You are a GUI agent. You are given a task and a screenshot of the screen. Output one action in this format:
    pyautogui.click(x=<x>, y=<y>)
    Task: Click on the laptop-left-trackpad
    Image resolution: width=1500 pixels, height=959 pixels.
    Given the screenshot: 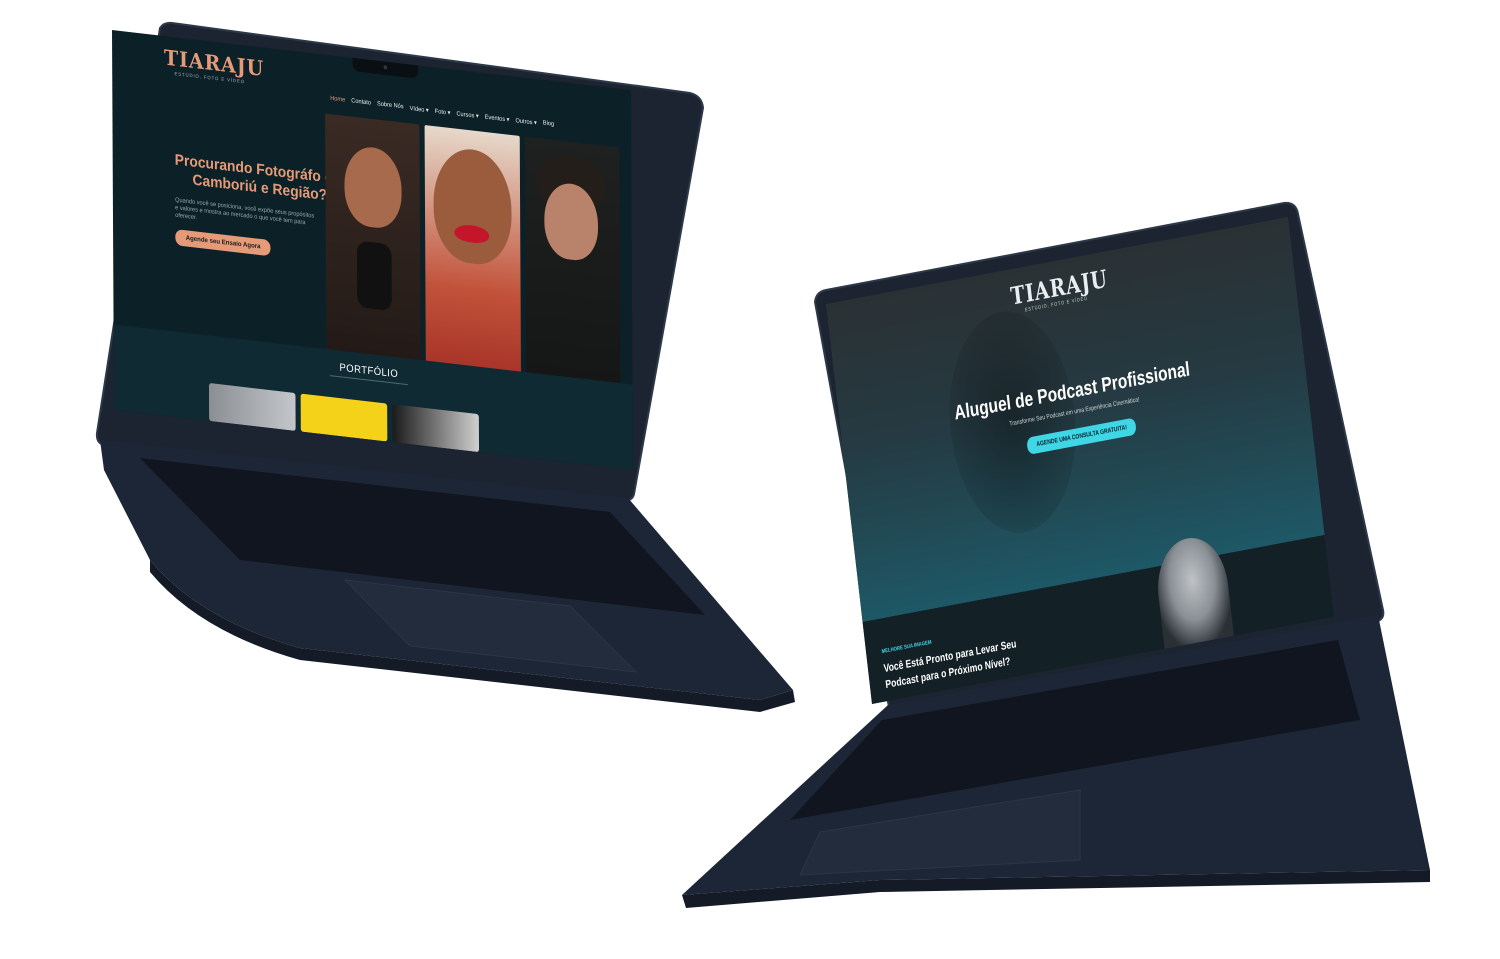 What is the action you would take?
    pyautogui.click(x=490, y=626)
    